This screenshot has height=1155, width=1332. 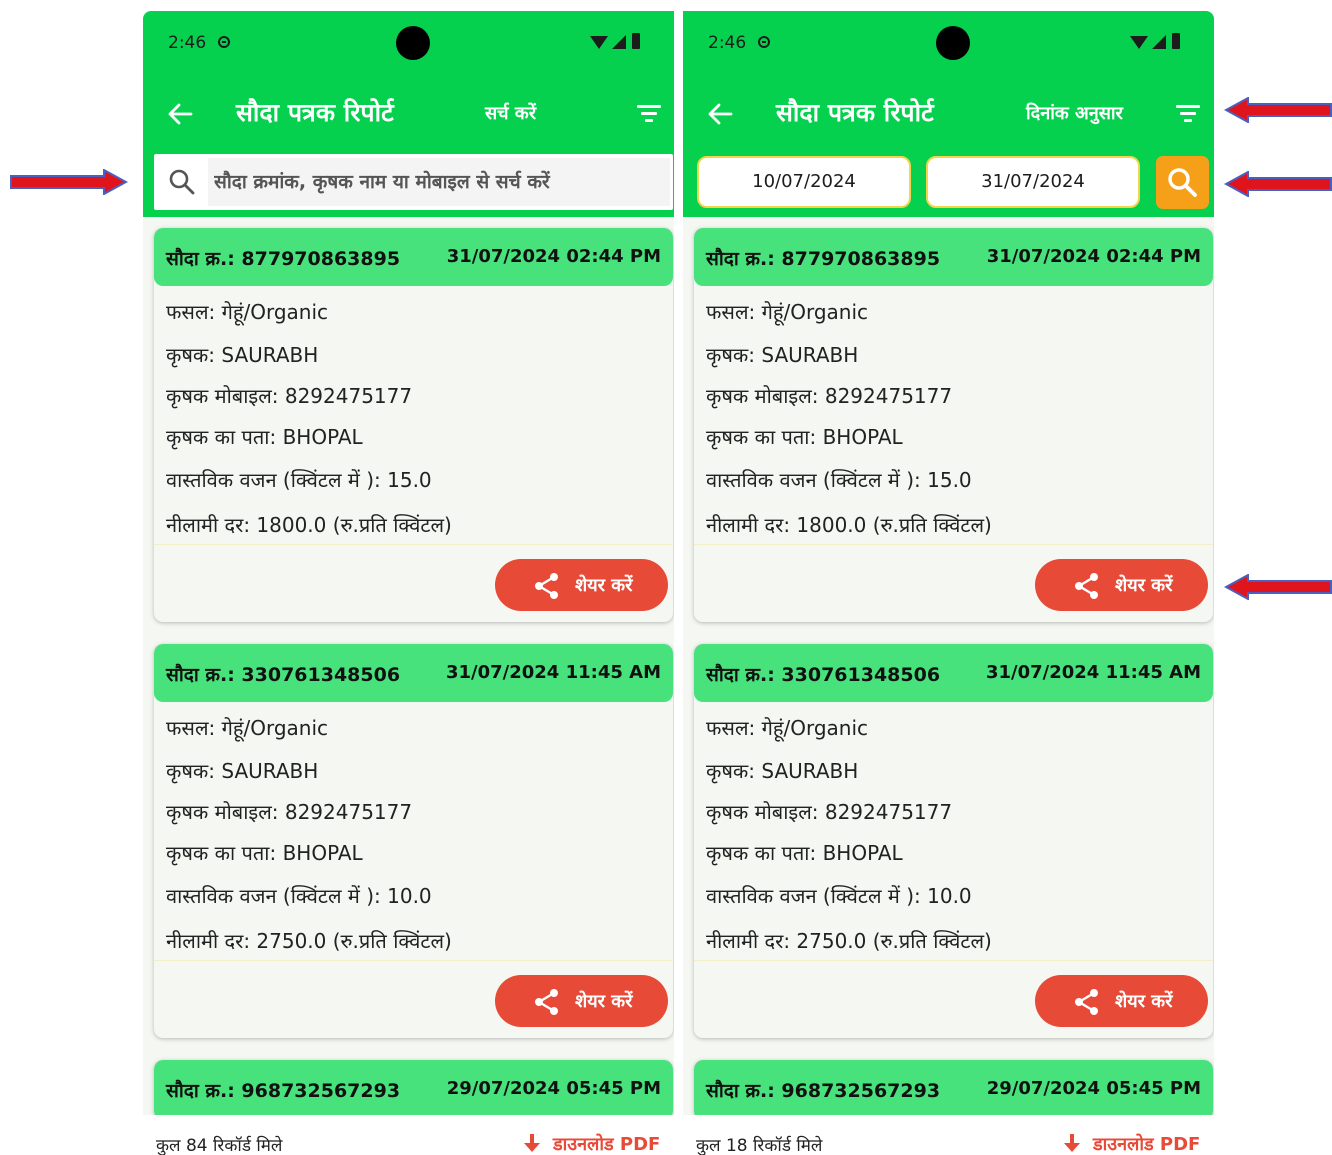 I want to click on footer-bar: कुल 84 रिकॉर्ड मिले डाउनलोड PDF, so click(x=408, y=1135).